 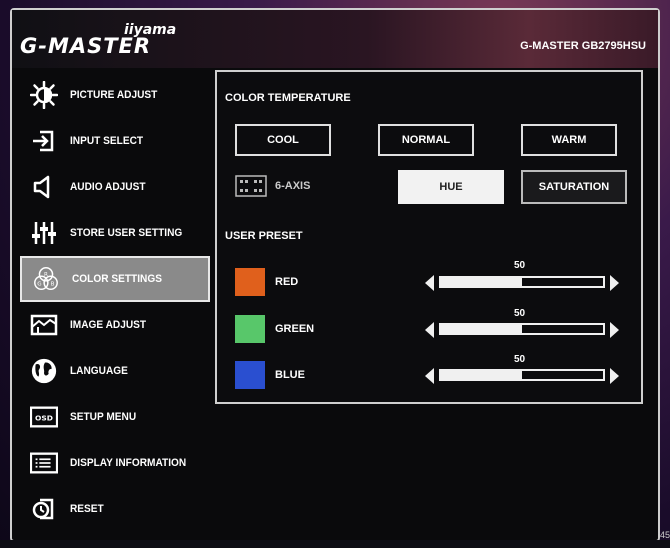 I want to click on sidebar-item-picture-adjust: PICTURE ADJUST, so click(x=115, y=95).